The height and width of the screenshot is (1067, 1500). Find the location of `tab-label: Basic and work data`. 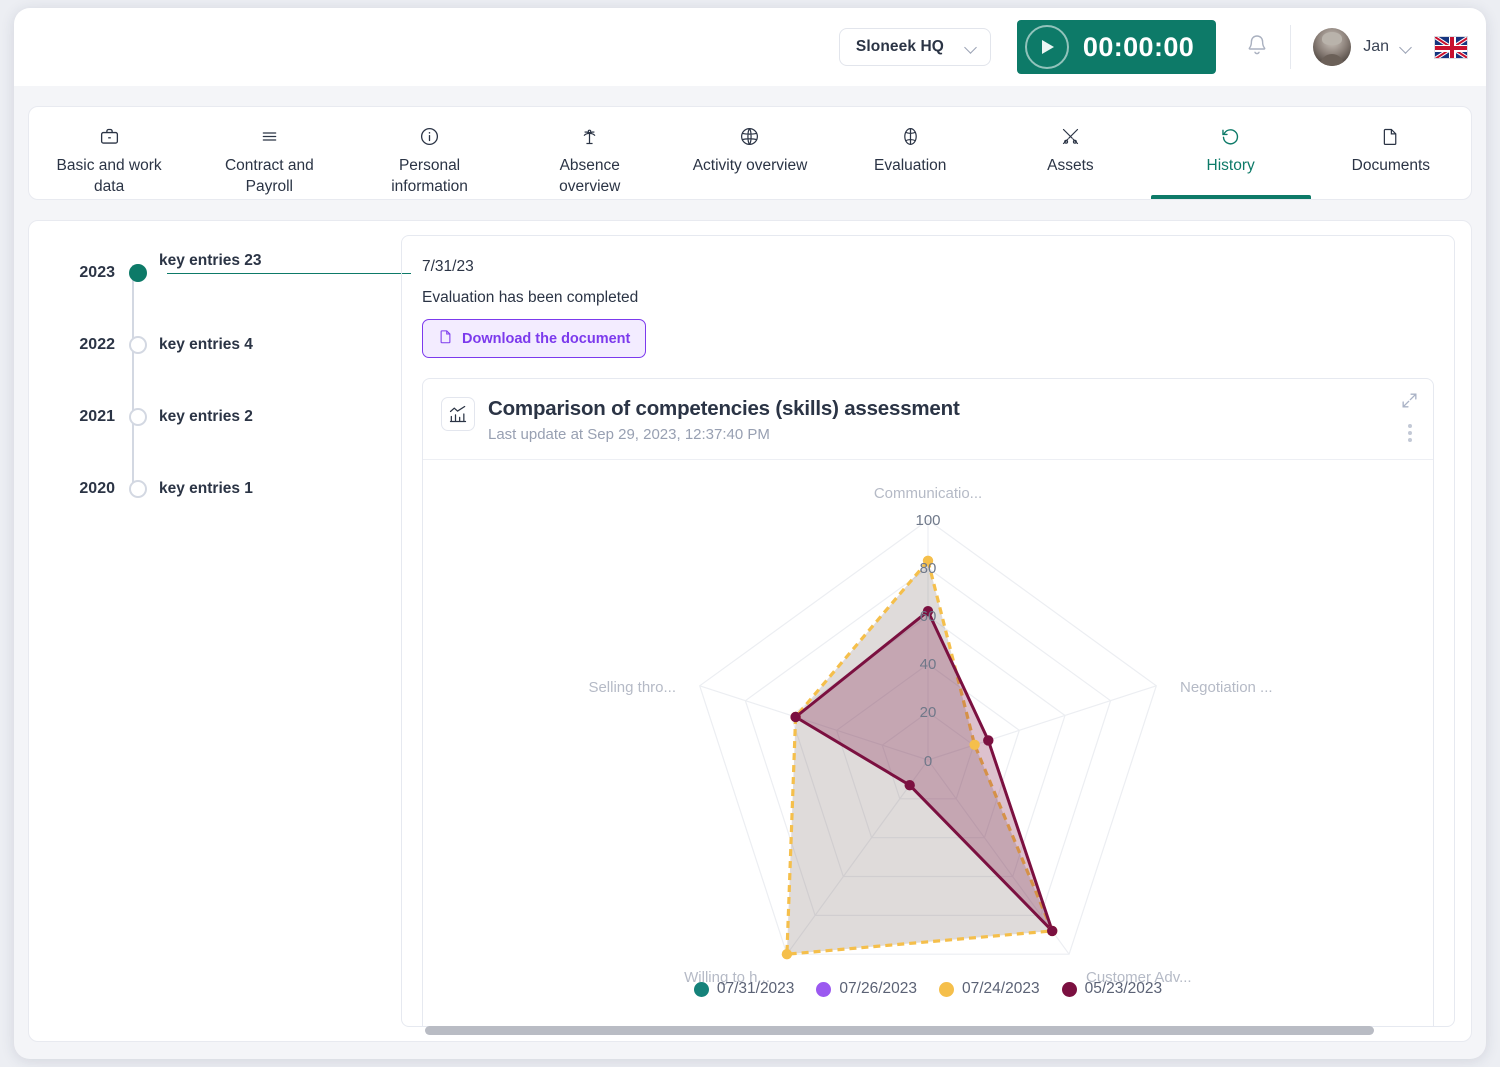

tab-label: Basic and work data is located at coordinates (109, 176).